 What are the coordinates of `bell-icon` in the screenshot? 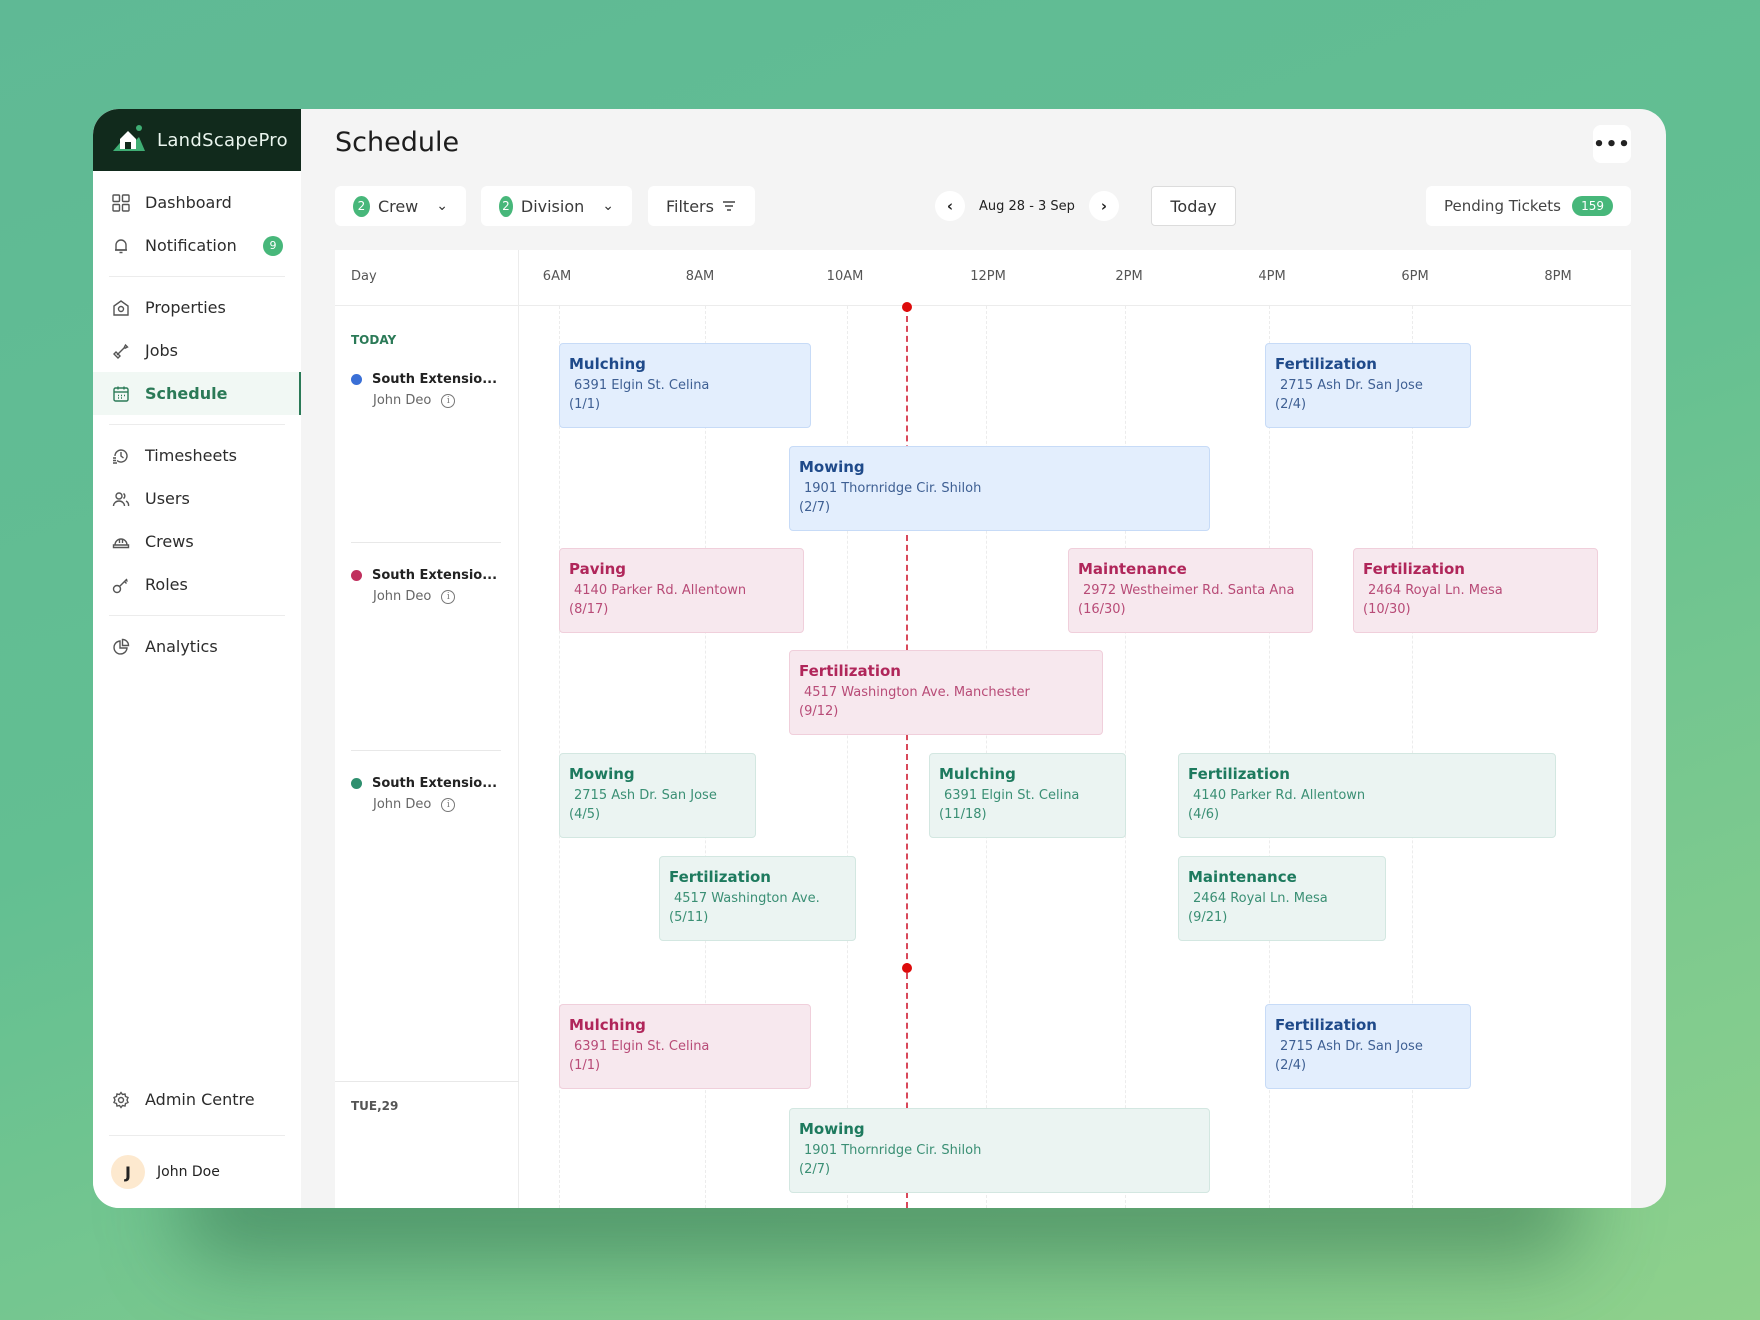 It's located at (121, 246).